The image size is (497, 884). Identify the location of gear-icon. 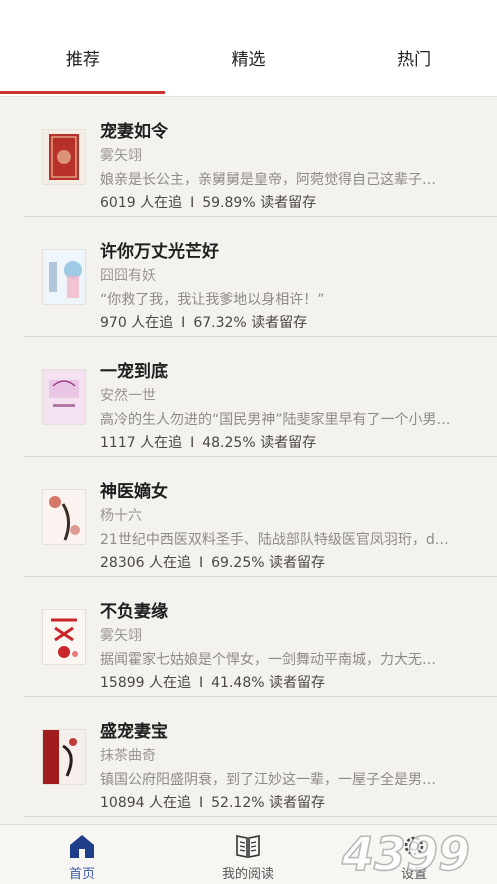
(414, 846).